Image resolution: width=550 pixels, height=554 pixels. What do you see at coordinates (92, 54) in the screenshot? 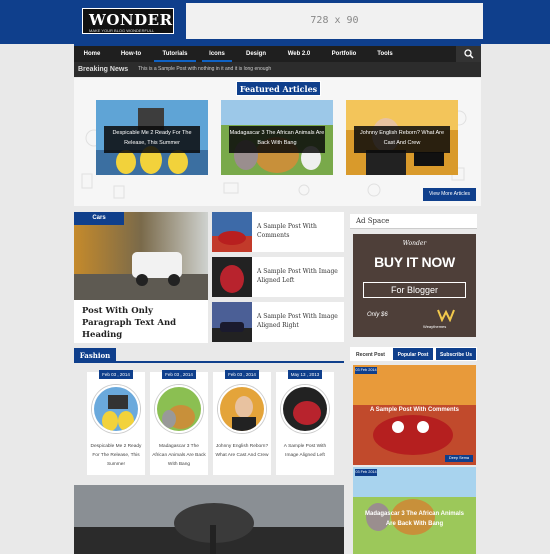
I see `nav-item-home: Home` at bounding box center [92, 54].